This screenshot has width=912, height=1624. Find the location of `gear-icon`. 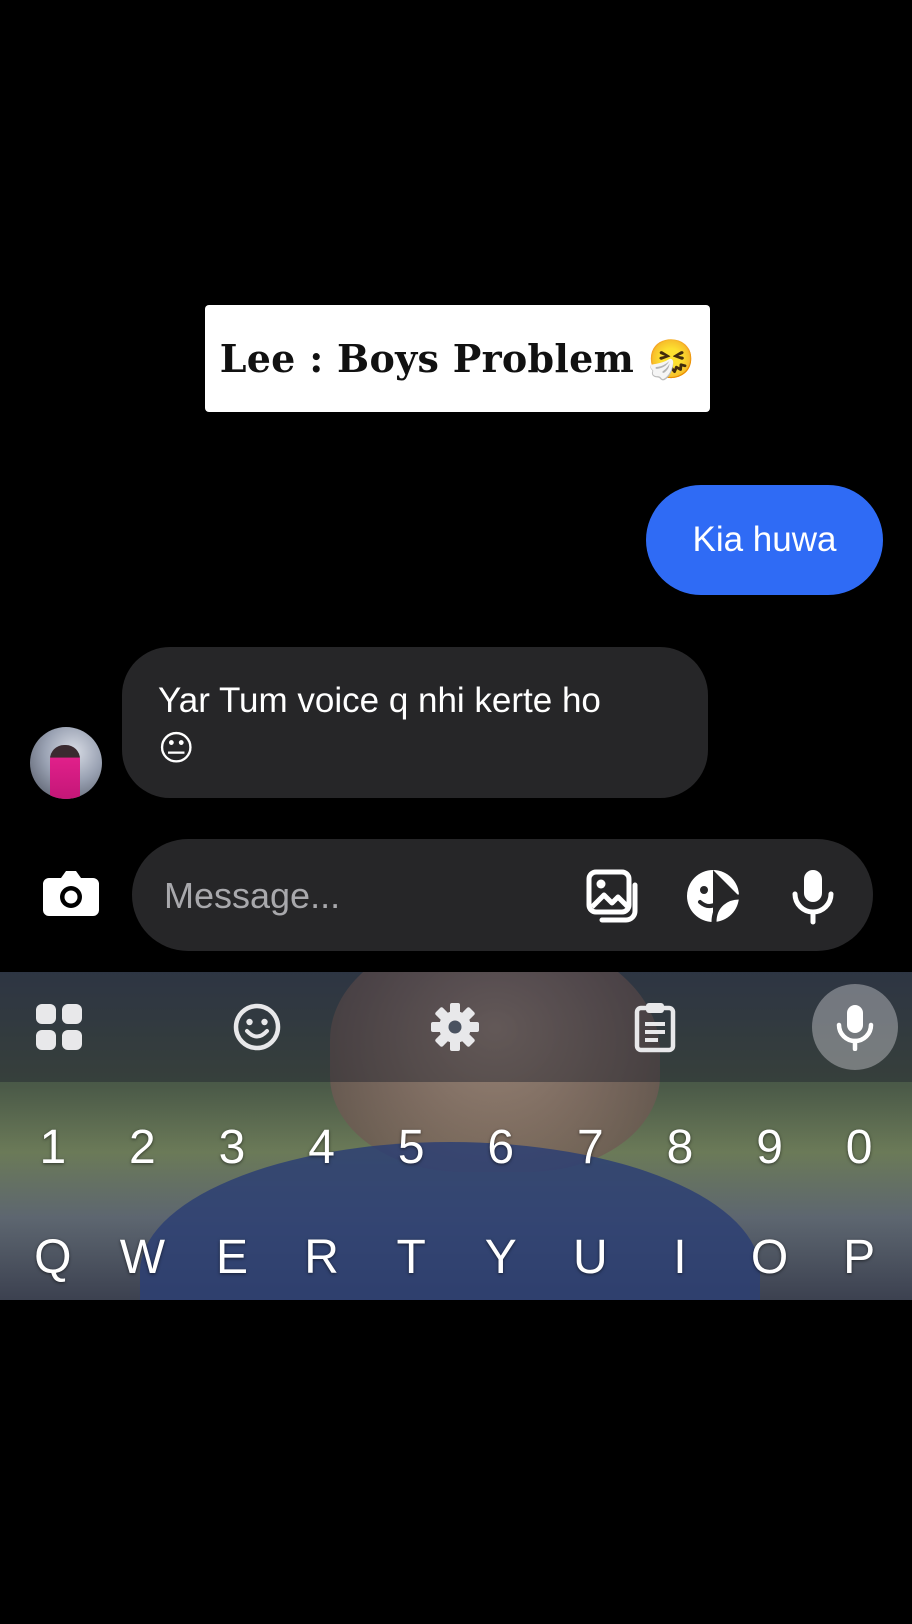

gear-icon is located at coordinates (455, 1027).